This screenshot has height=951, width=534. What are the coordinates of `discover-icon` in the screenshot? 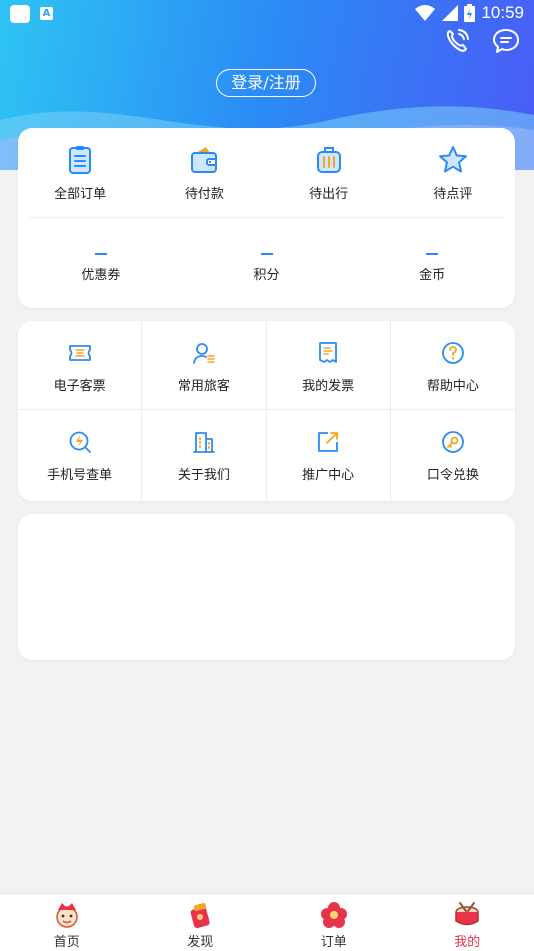 It's located at (200, 915).